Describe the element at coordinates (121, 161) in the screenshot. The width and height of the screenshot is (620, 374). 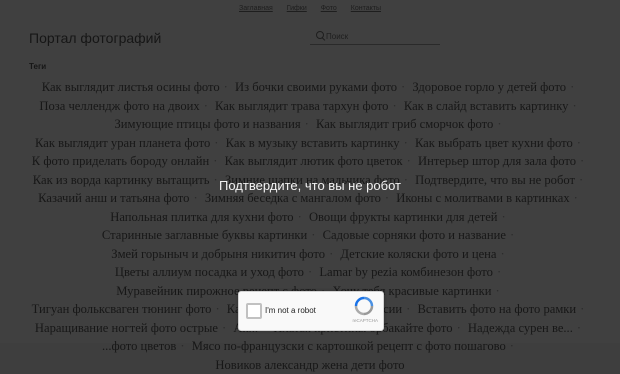
I see `tag-link: К фото приделать бороду онлайн` at that location.